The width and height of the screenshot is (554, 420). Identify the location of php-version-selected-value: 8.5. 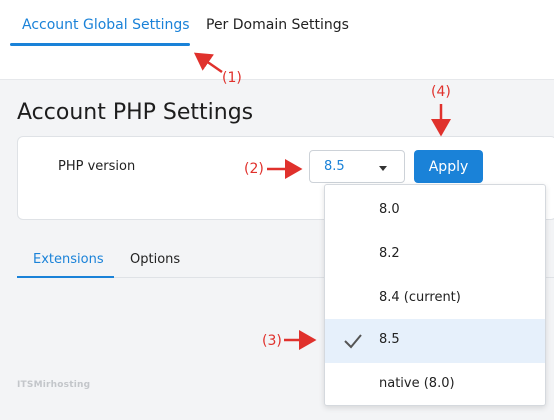
(334, 166).